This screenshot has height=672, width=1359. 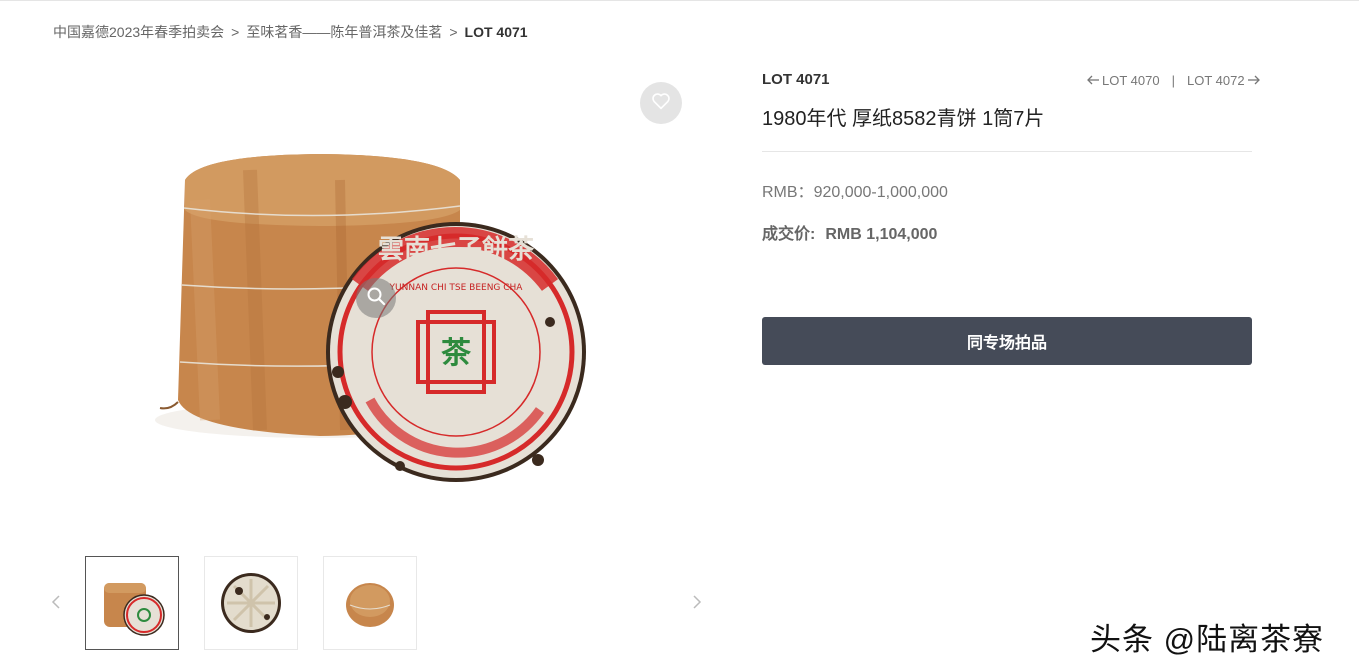 What do you see at coordinates (788, 192) in the screenshot?
I see `estimate-label: RMB：` at bounding box center [788, 192].